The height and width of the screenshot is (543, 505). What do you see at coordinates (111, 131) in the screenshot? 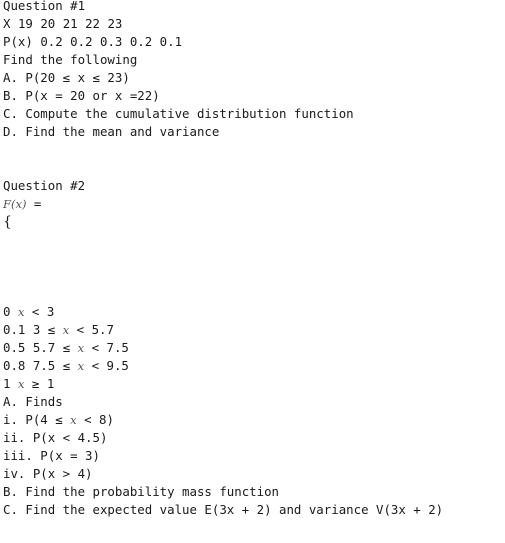
I see `question-1-part-d: D. Find the mean and variance` at bounding box center [111, 131].